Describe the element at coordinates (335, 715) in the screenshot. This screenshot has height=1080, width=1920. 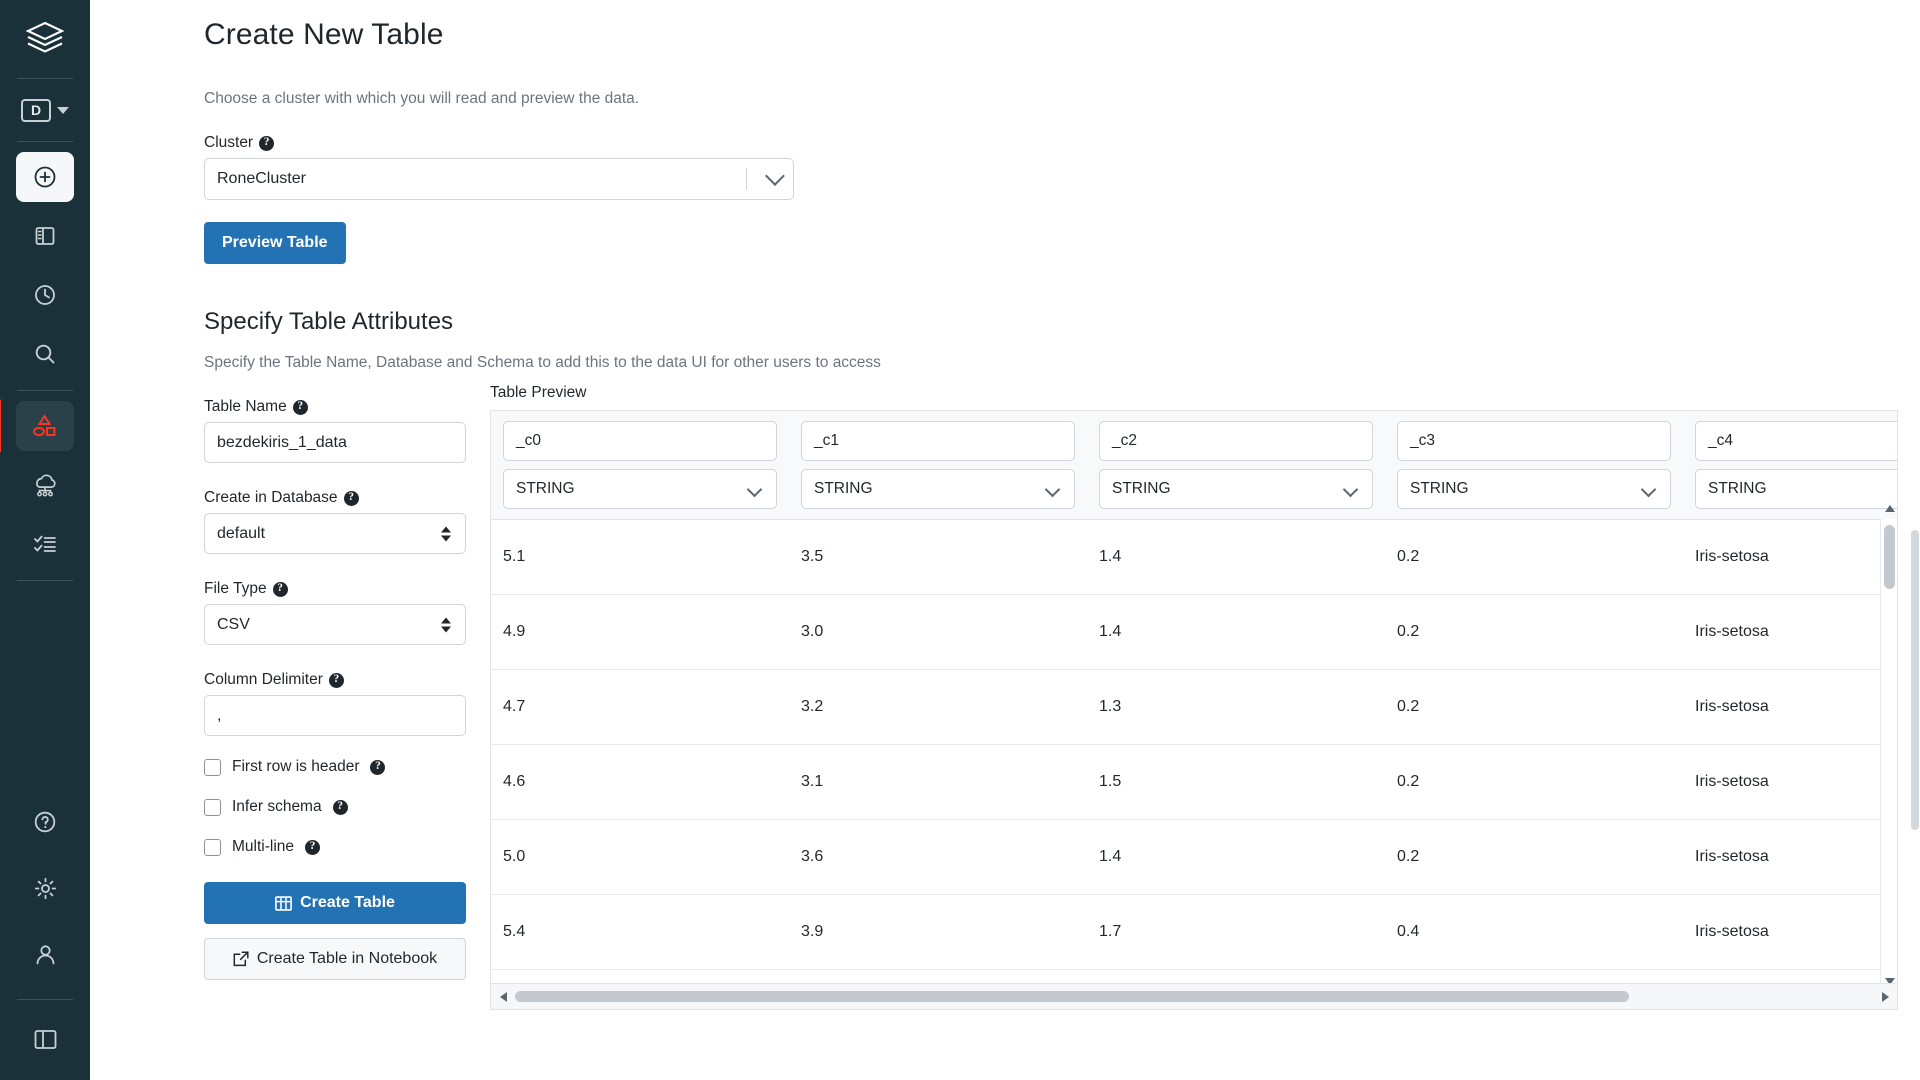
I see `delimiter-input: ,` at that location.